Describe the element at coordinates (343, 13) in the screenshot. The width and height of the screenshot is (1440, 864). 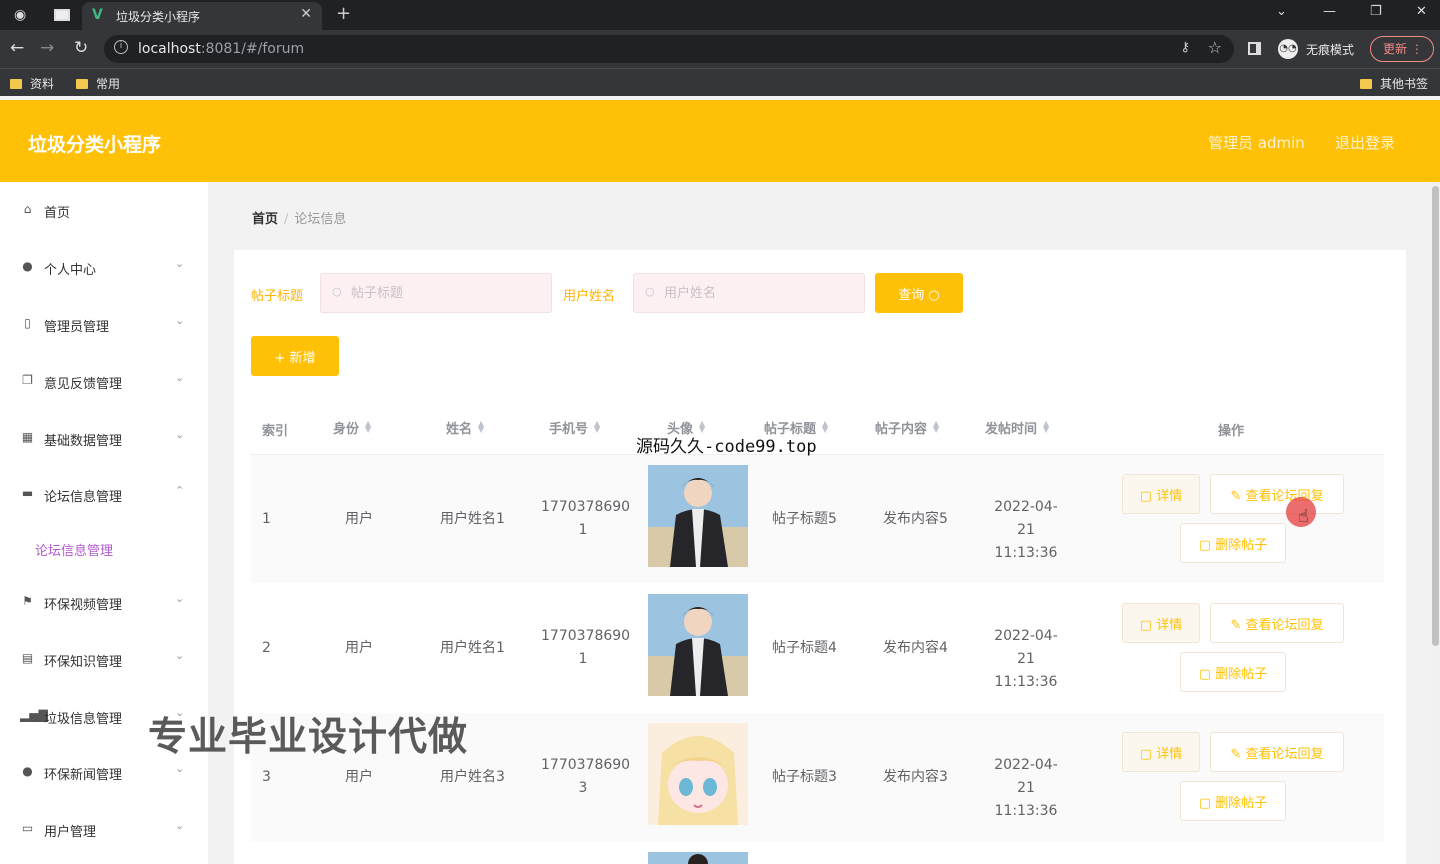
I see `new-tab-icon: +` at that location.